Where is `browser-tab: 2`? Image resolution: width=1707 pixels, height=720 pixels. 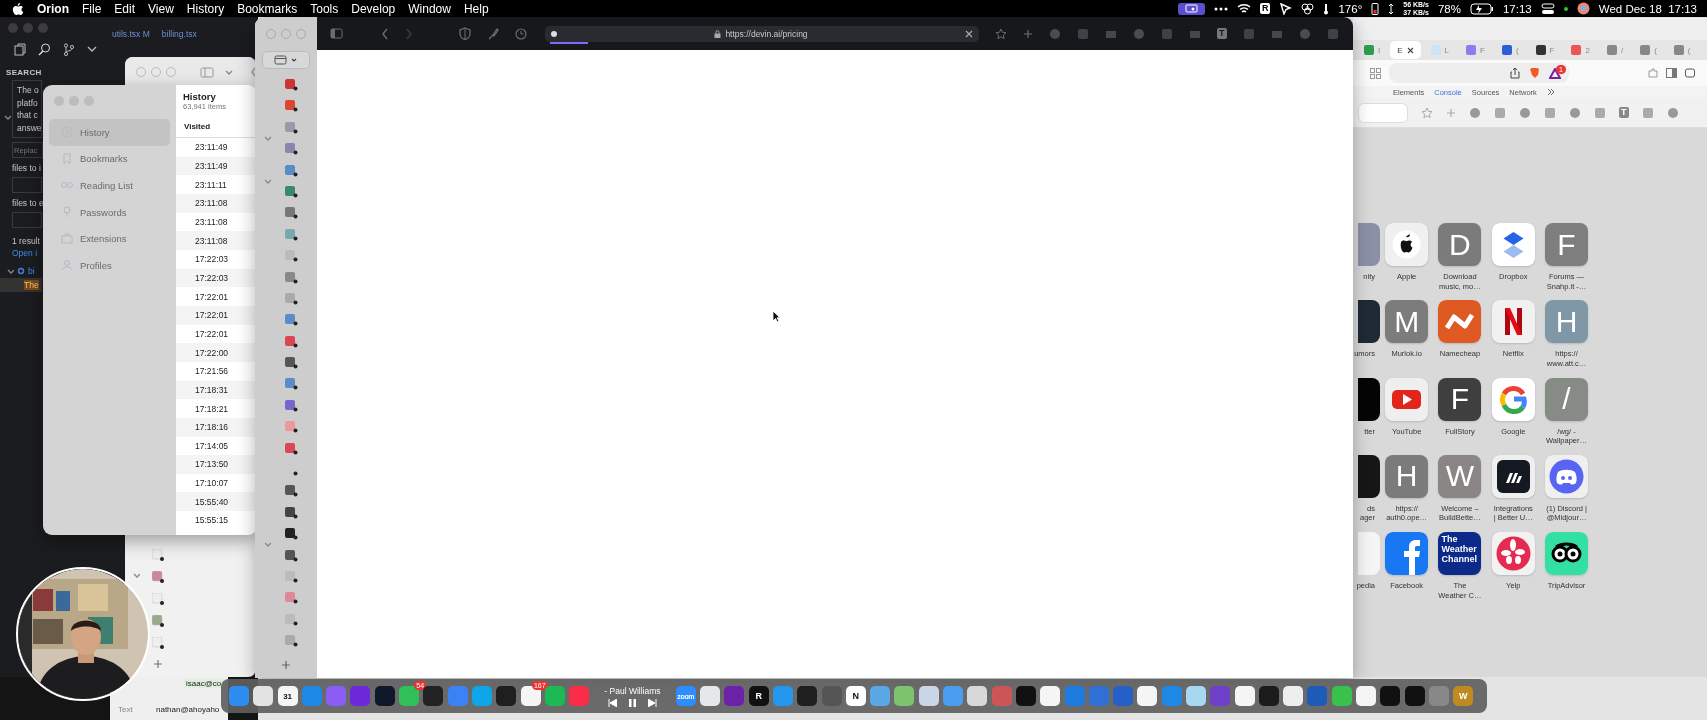
browser-tab: 2 is located at coordinates (1580, 50).